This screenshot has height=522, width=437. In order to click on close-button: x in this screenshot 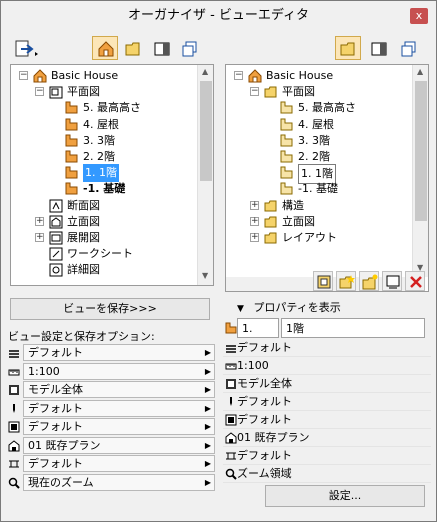, I will do `click(419, 16)`.